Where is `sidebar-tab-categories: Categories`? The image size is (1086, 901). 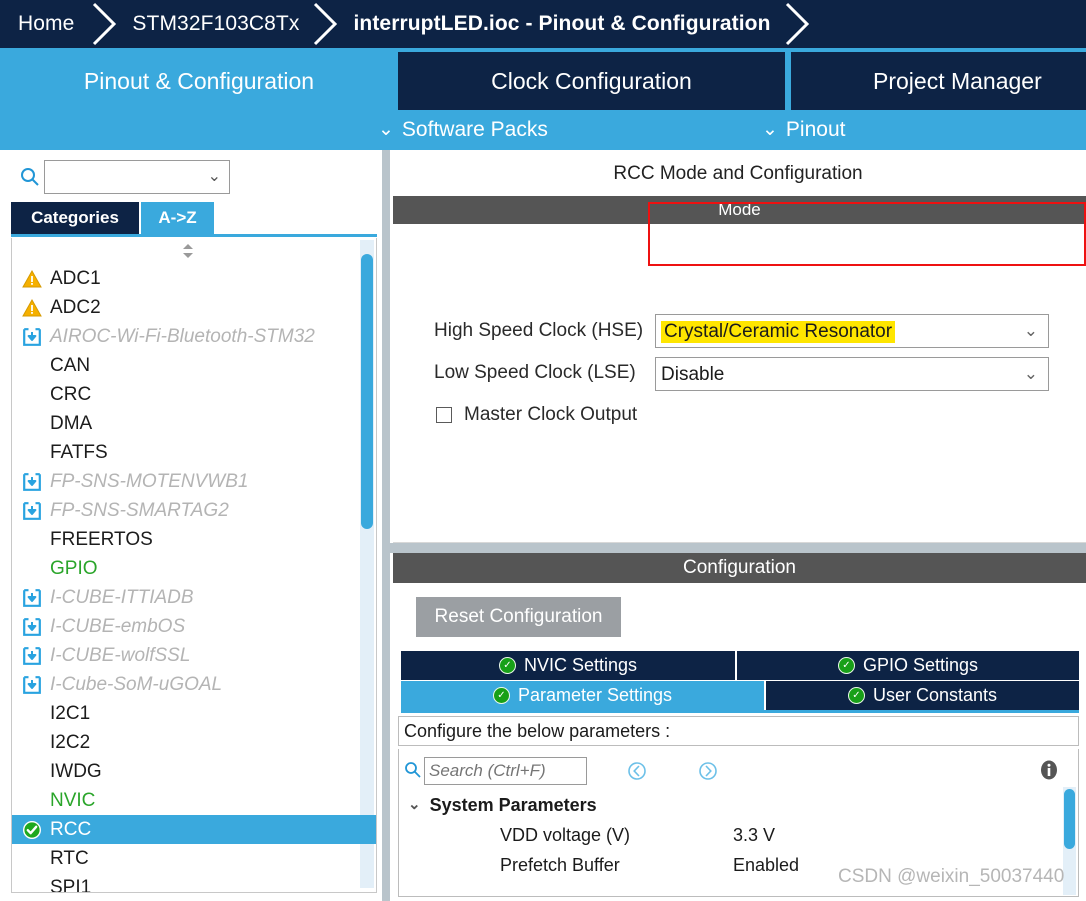
sidebar-tab-categories: Categories is located at coordinates (75, 218).